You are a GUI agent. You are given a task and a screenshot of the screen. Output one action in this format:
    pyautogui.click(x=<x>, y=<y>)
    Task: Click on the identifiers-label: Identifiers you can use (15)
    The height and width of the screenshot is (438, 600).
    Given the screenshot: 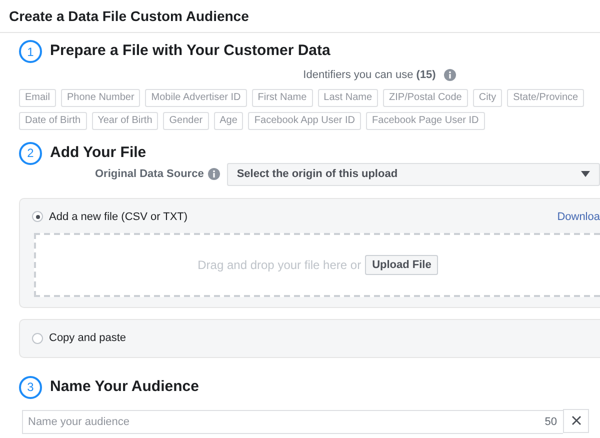 What is the action you would take?
    pyautogui.click(x=369, y=75)
    